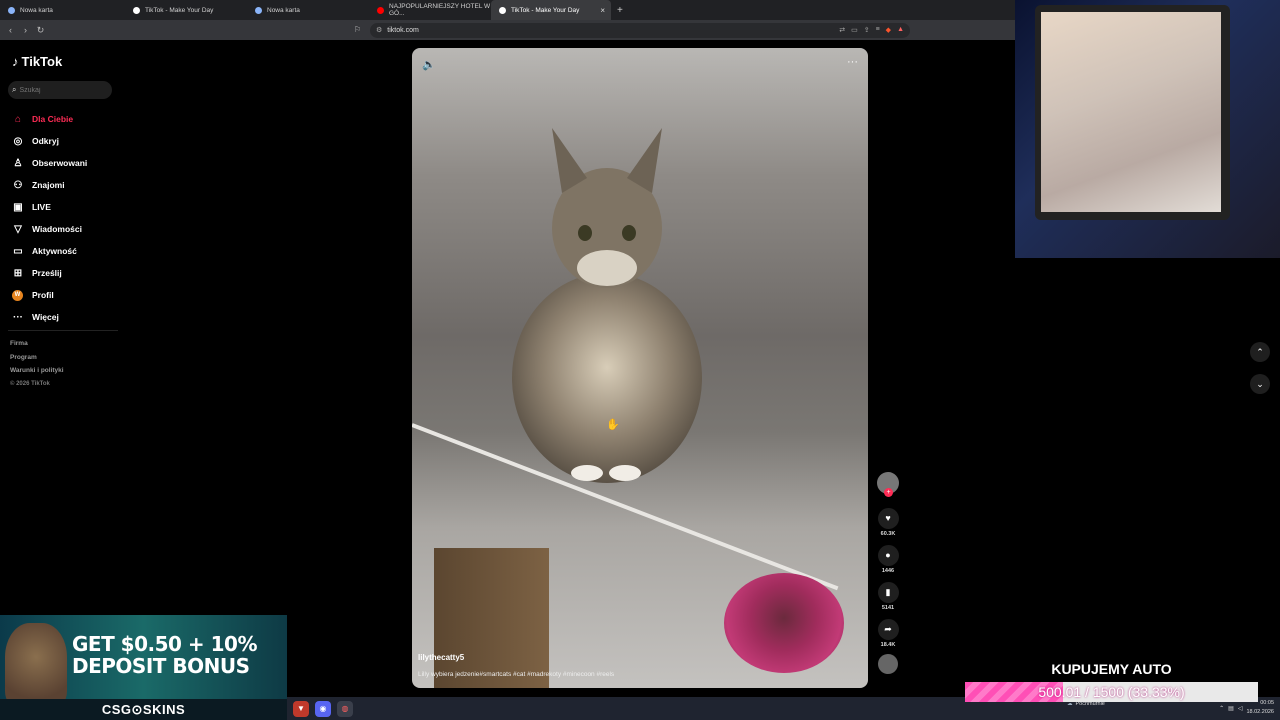 Image resolution: width=1280 pixels, height=720 pixels. What do you see at coordinates (888, 629) in the screenshot?
I see `share-arrow-icon: ➦` at bounding box center [888, 629].